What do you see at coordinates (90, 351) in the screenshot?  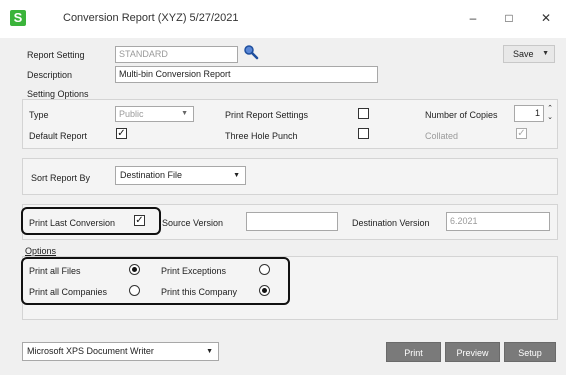 I see `printer-value: Microsoft XPS Document Writer` at bounding box center [90, 351].